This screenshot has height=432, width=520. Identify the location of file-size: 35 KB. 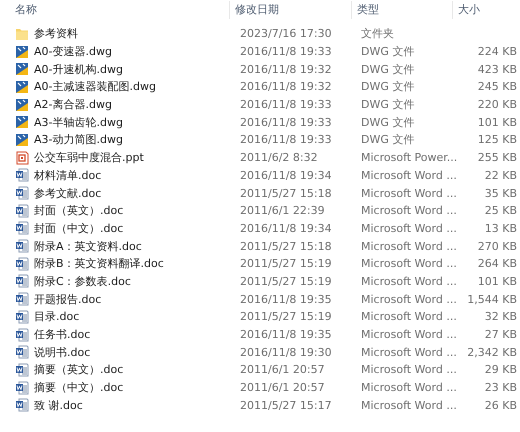
(500, 193).